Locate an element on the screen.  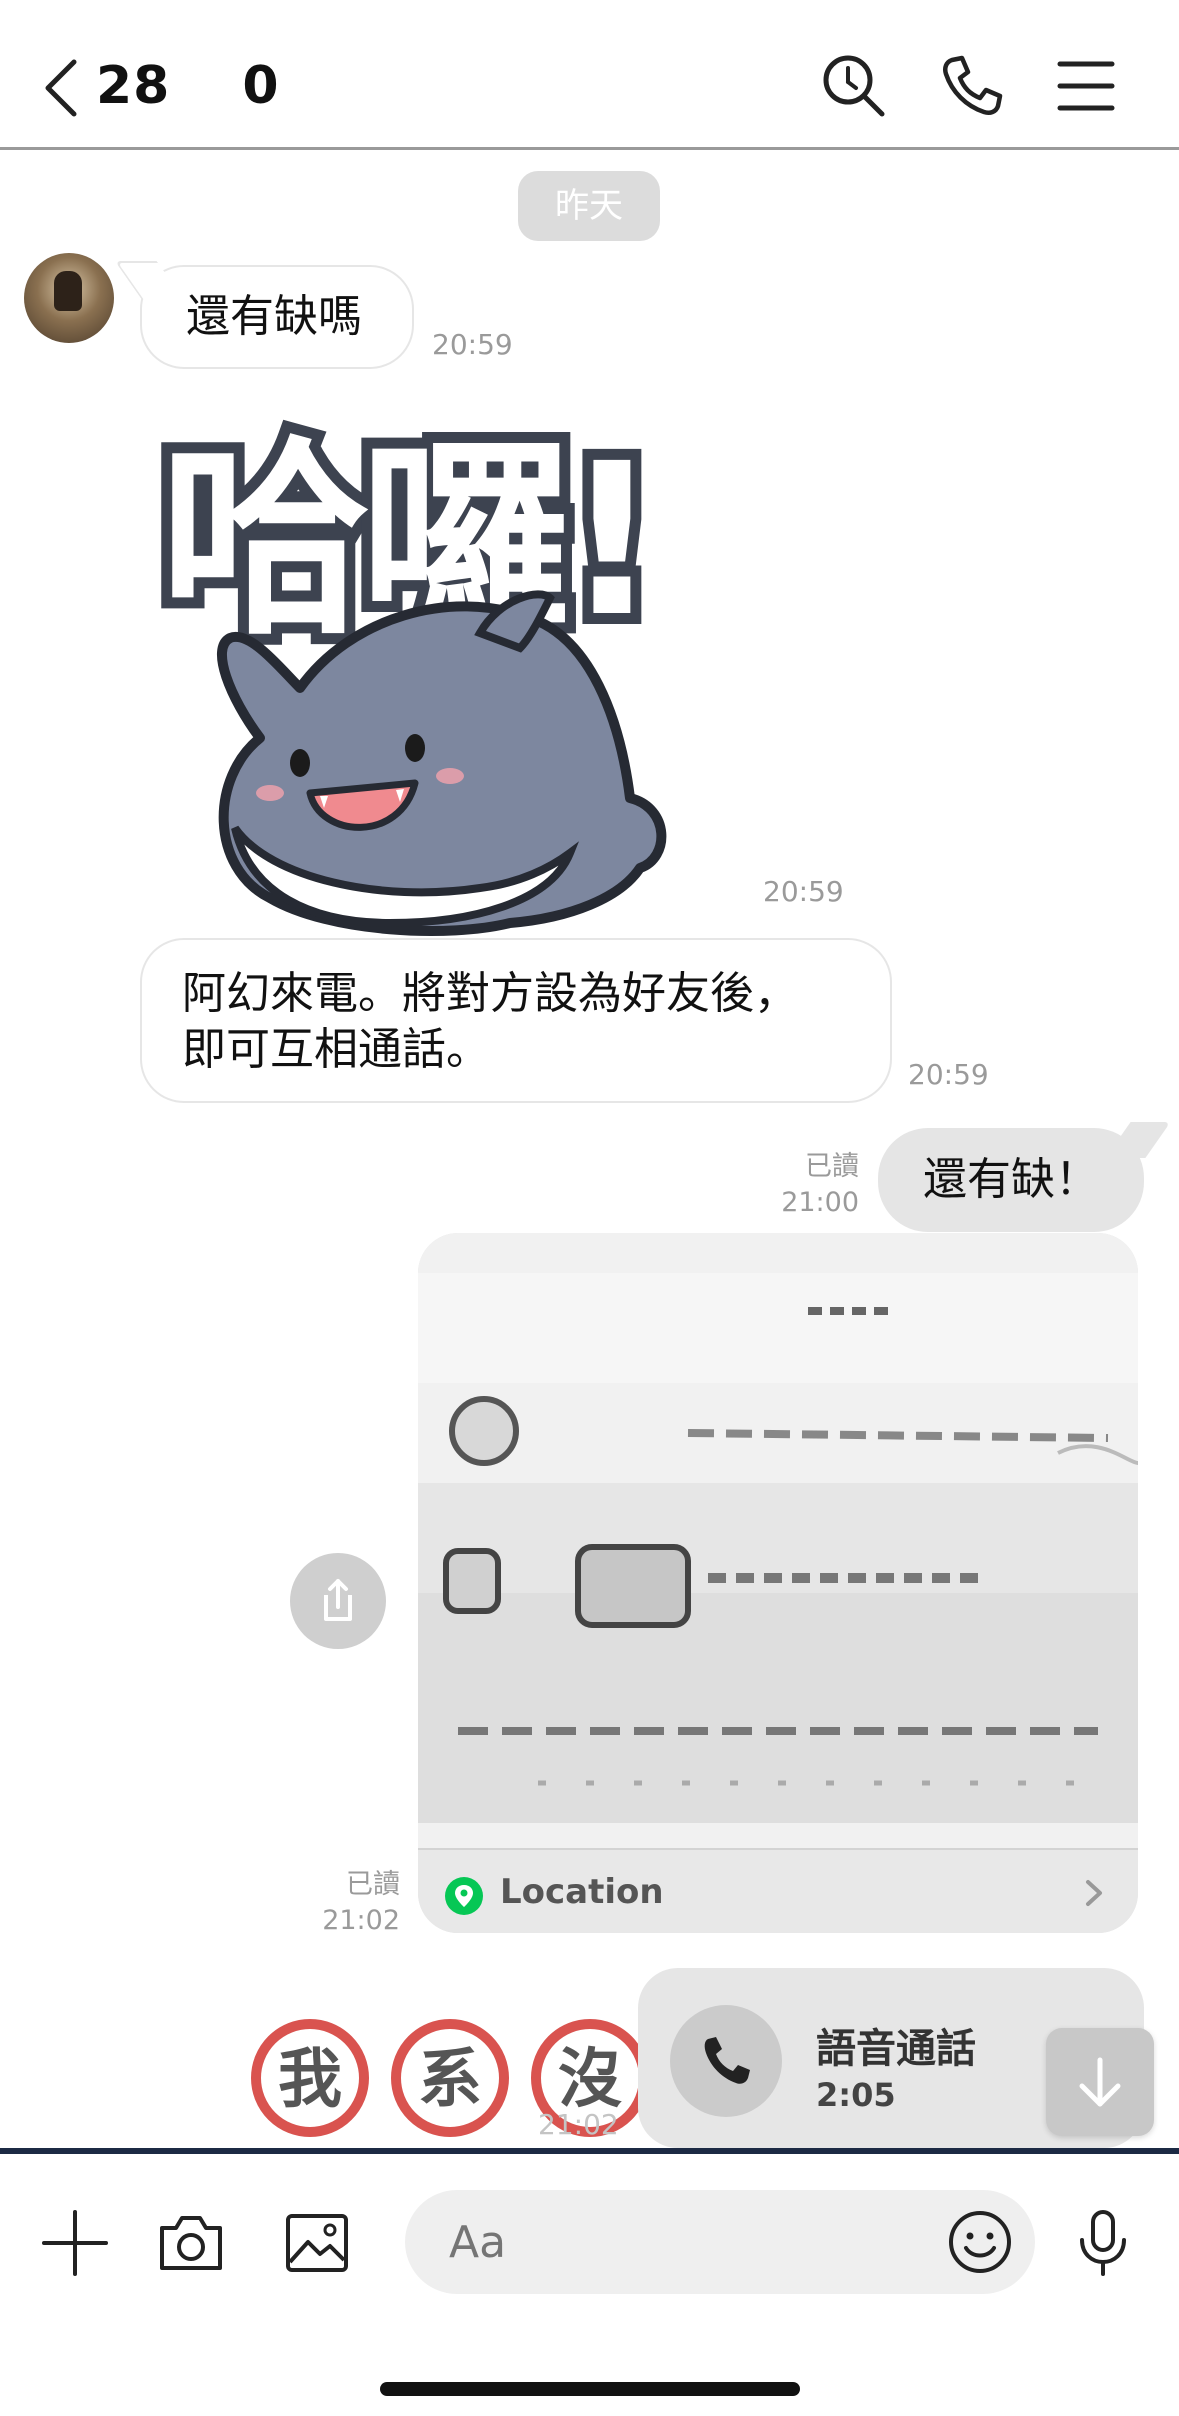
menu-icon is located at coordinates (1086, 86).